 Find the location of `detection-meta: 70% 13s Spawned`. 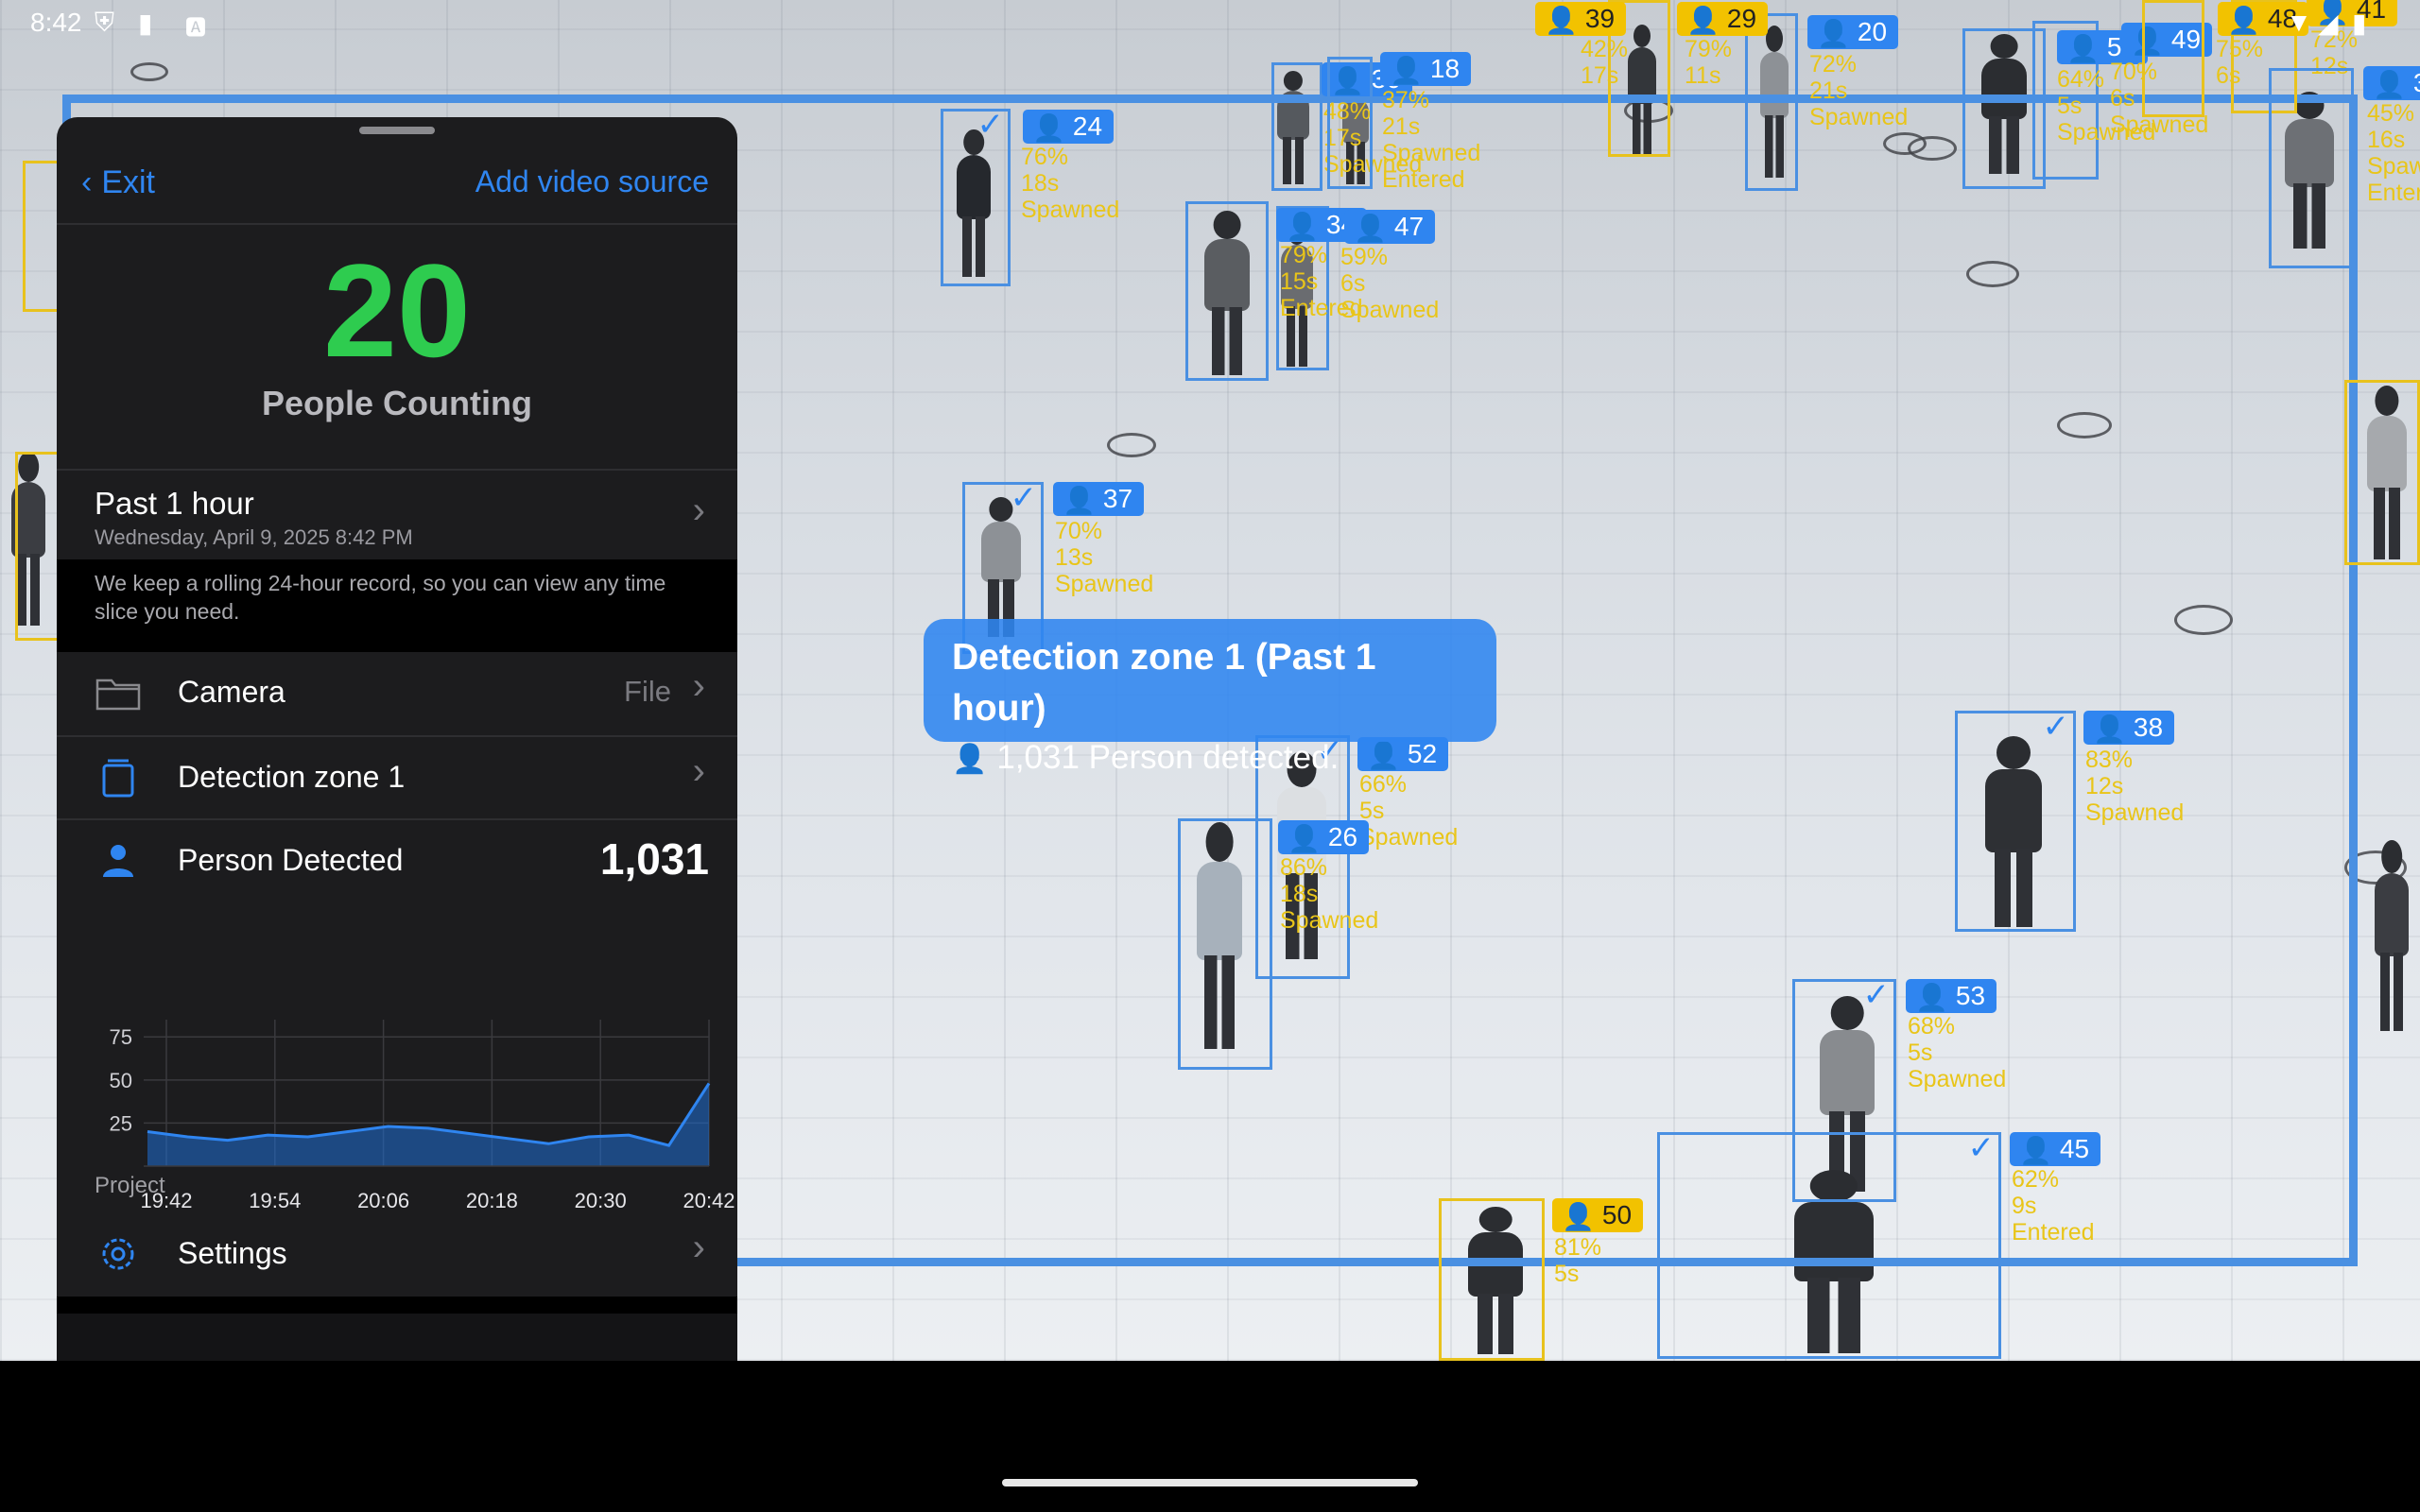

detection-meta: 70% 13s Spawned is located at coordinates (1104, 557).